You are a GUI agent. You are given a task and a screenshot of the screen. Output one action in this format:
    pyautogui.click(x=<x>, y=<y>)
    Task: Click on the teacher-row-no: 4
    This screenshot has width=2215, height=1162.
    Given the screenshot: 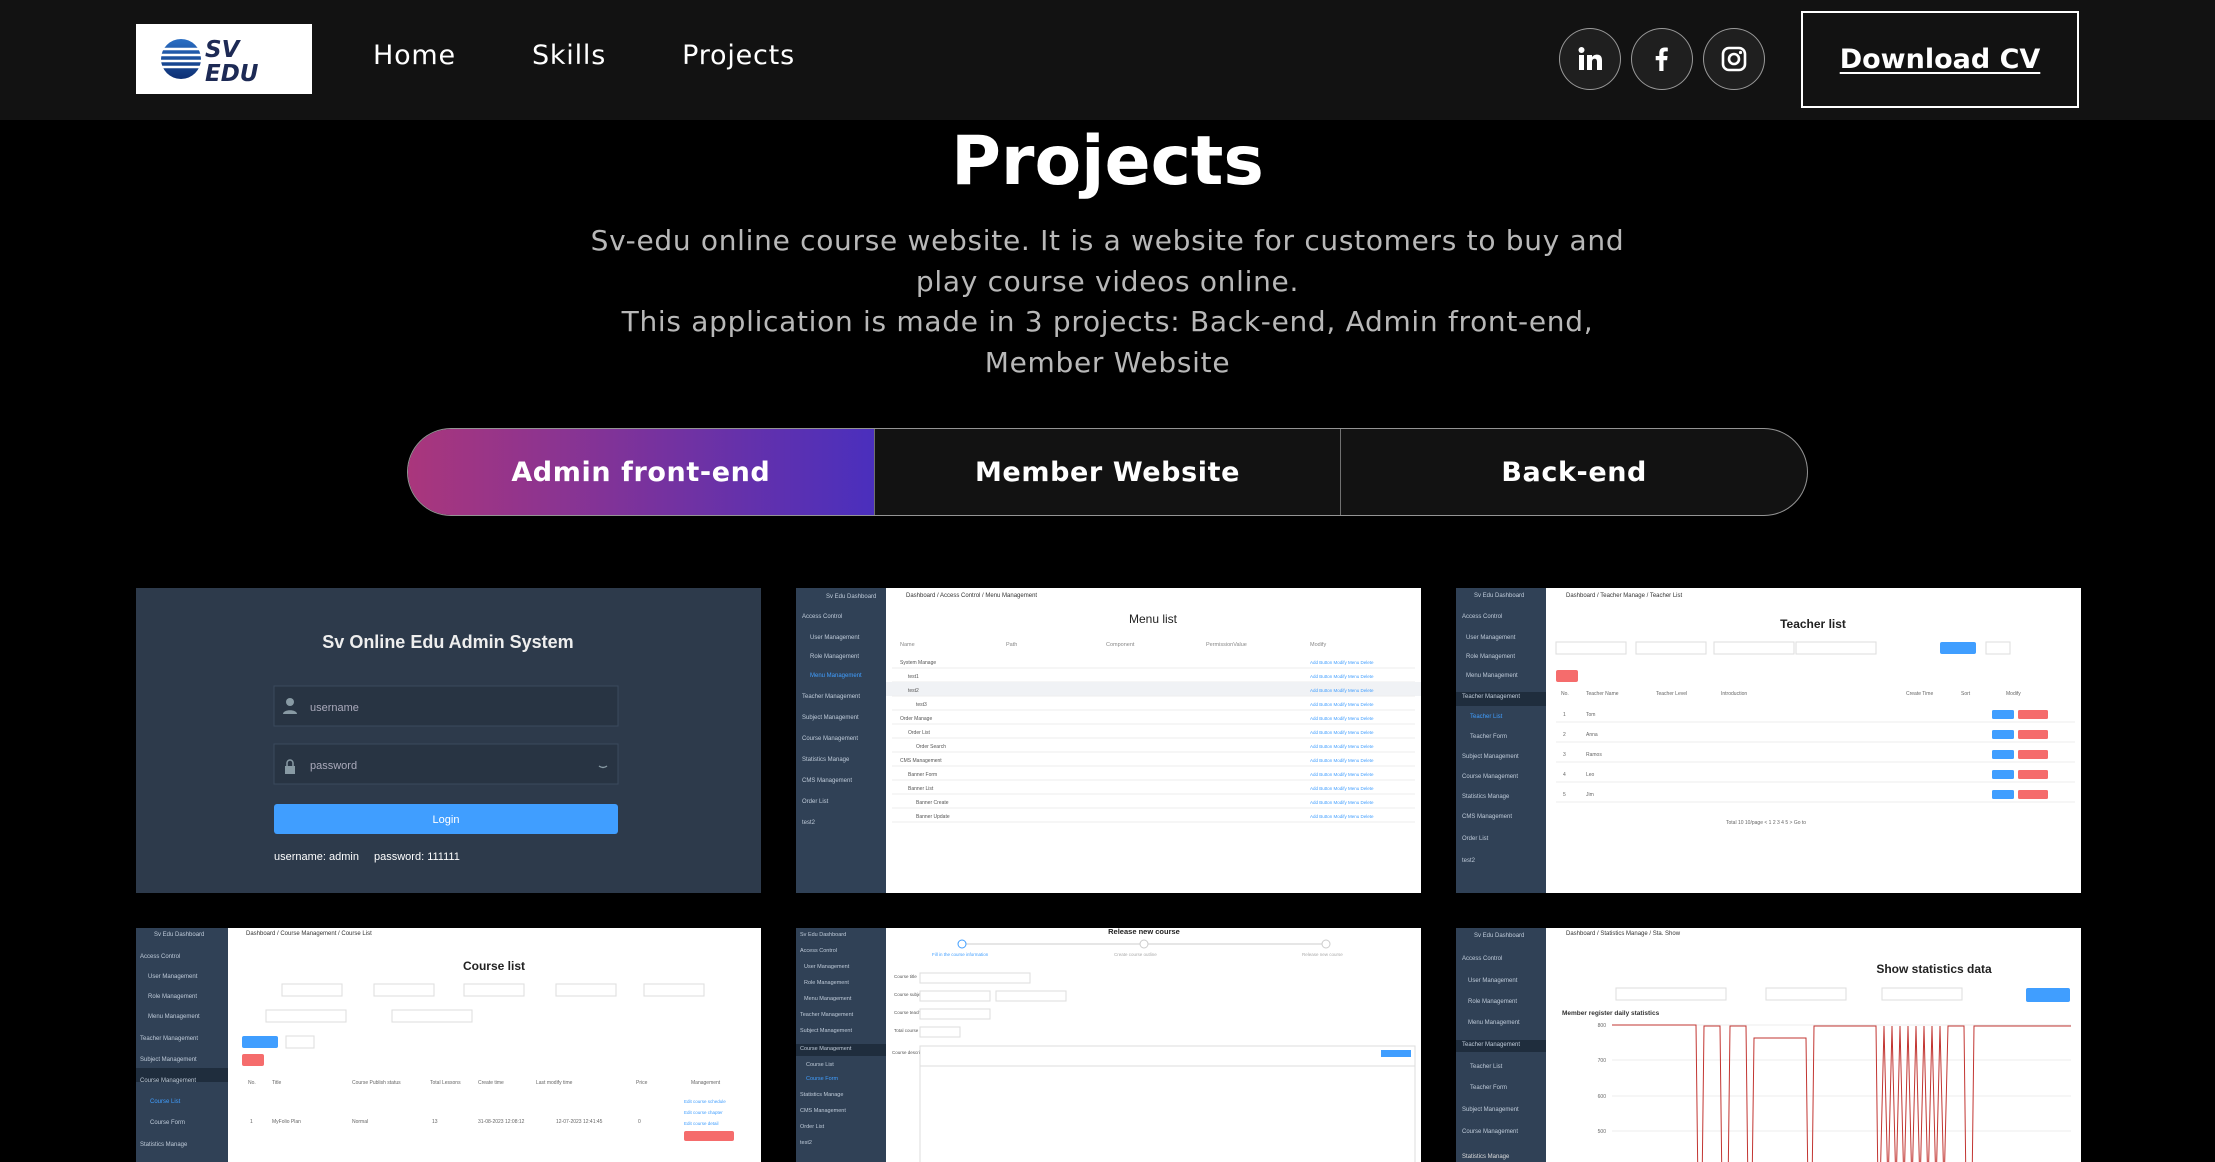 What is the action you would take?
    pyautogui.click(x=1564, y=775)
    